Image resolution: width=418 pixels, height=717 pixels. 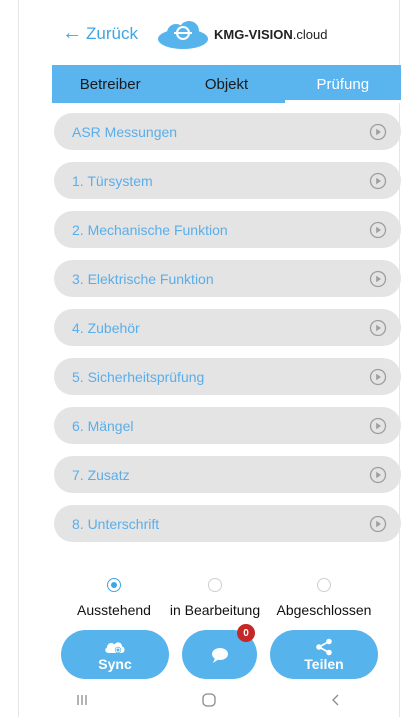 What do you see at coordinates (138, 376) in the screenshot?
I see `section-label: 5. Sicherheitsprüfung` at bounding box center [138, 376].